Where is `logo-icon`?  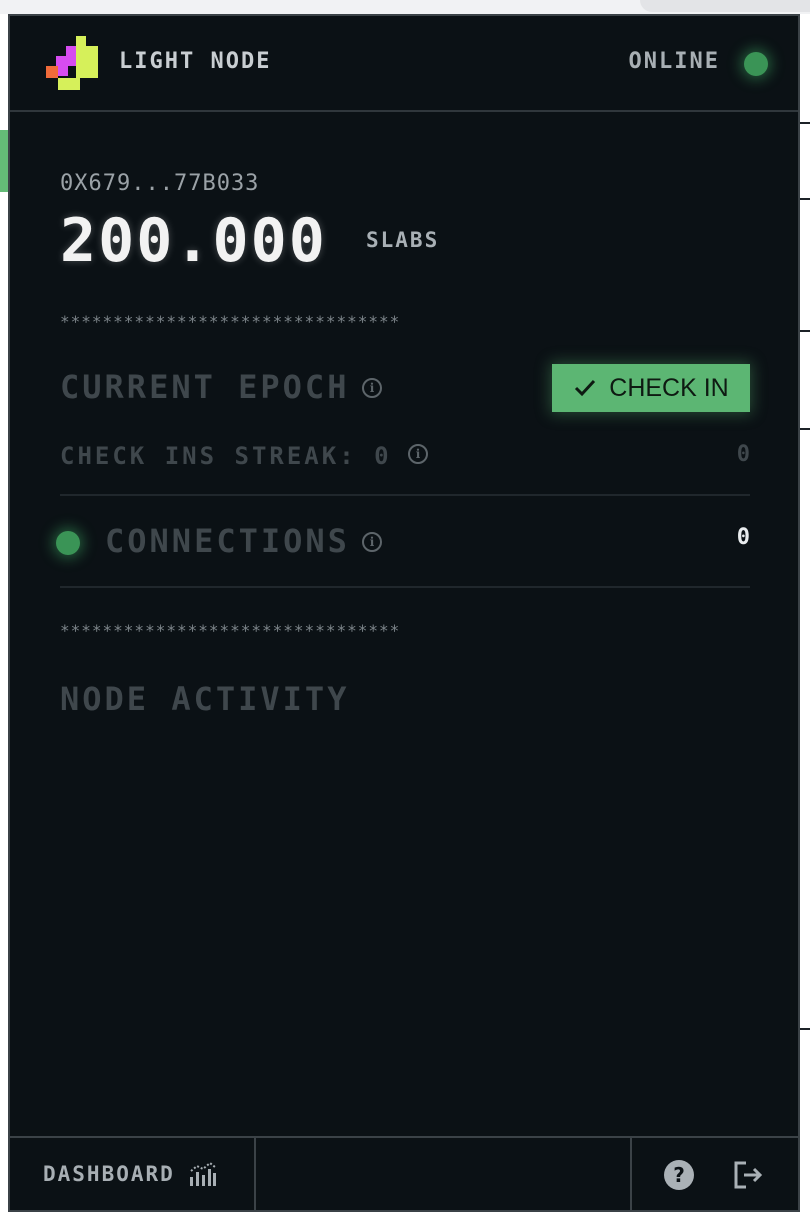 logo-icon is located at coordinates (74, 64).